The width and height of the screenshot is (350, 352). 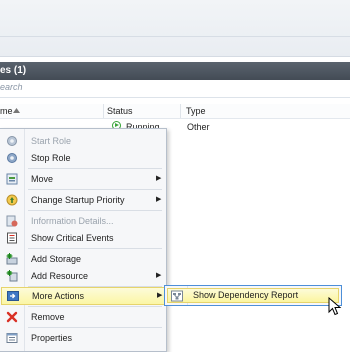 What do you see at coordinates (56, 259) in the screenshot?
I see `menu-item-label: Add Storage` at bounding box center [56, 259].